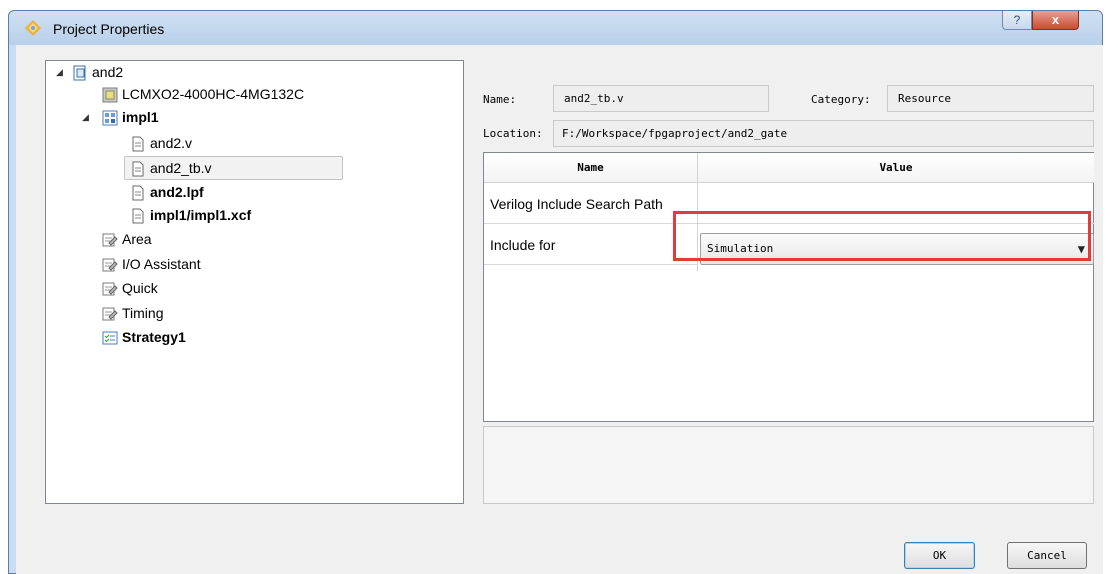  Describe the element at coordinates (110, 338) in the screenshot. I see `active-strategy-icon` at that location.